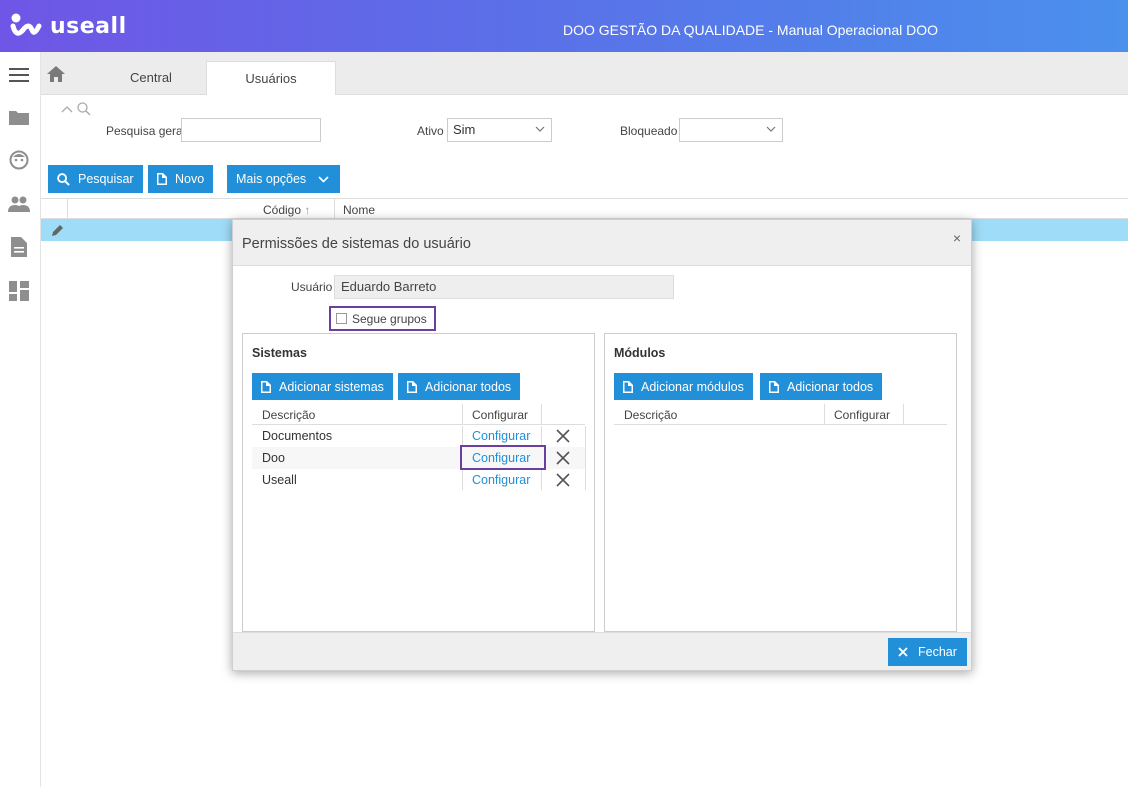 The width and height of the screenshot is (1128, 787). I want to click on segue-grupos-checkbox: Segue grupos, so click(382, 318).